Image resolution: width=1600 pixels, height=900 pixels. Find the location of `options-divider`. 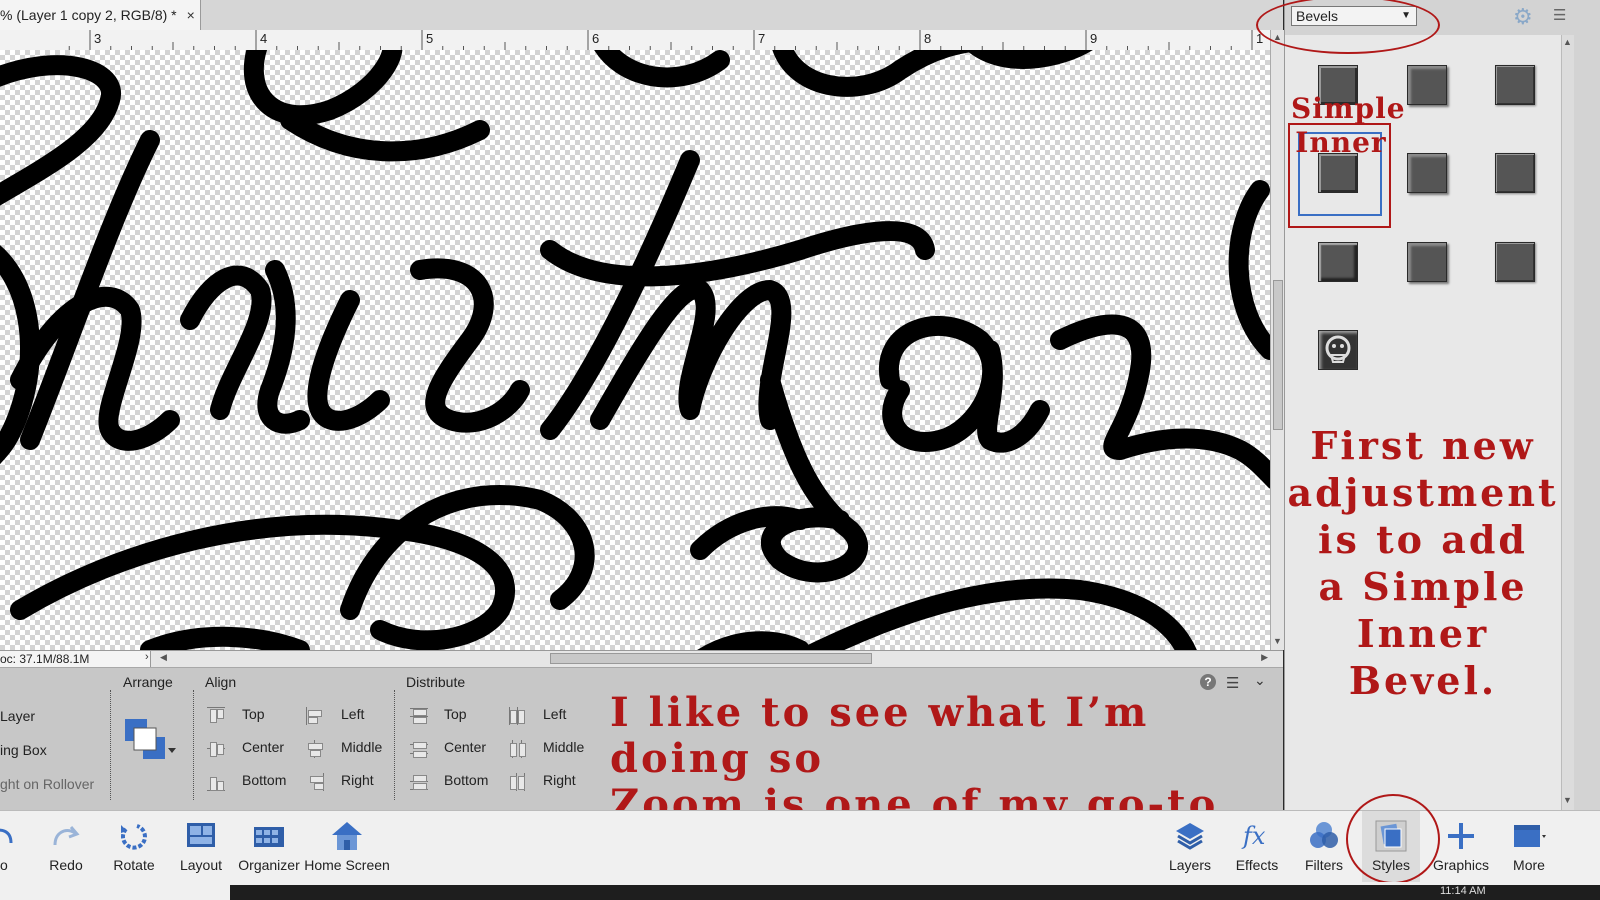

options-divider is located at coordinates (110, 745).